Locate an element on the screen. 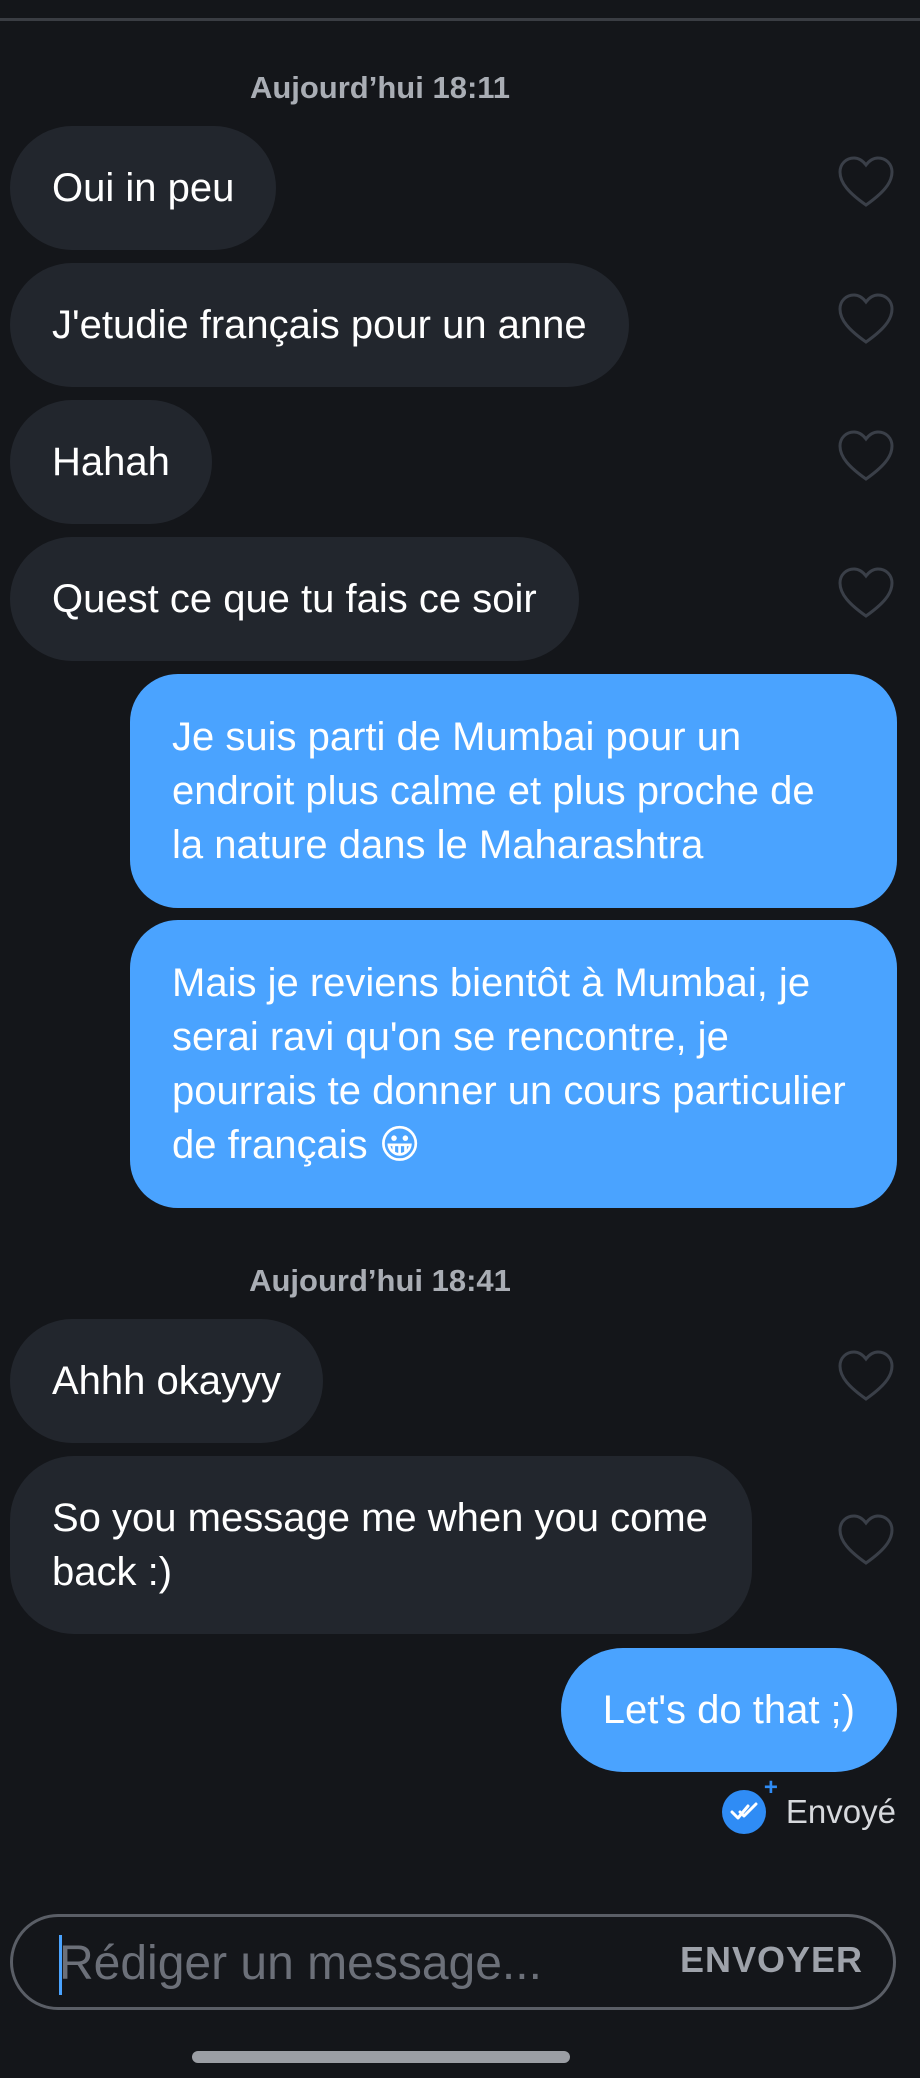 This screenshot has height=2078, width=920. message-text: Oui in peu is located at coordinates (143, 188).